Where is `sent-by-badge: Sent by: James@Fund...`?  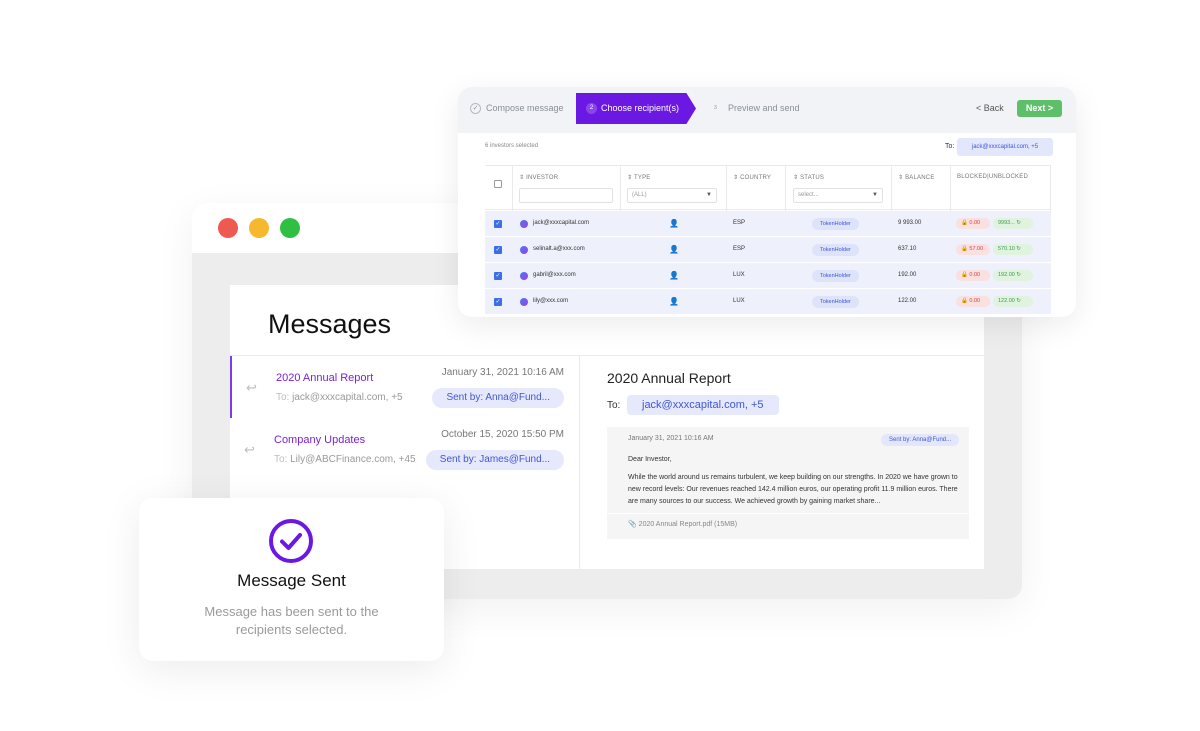
sent-by-badge: Sent by: James@Fund... is located at coordinates (494, 460).